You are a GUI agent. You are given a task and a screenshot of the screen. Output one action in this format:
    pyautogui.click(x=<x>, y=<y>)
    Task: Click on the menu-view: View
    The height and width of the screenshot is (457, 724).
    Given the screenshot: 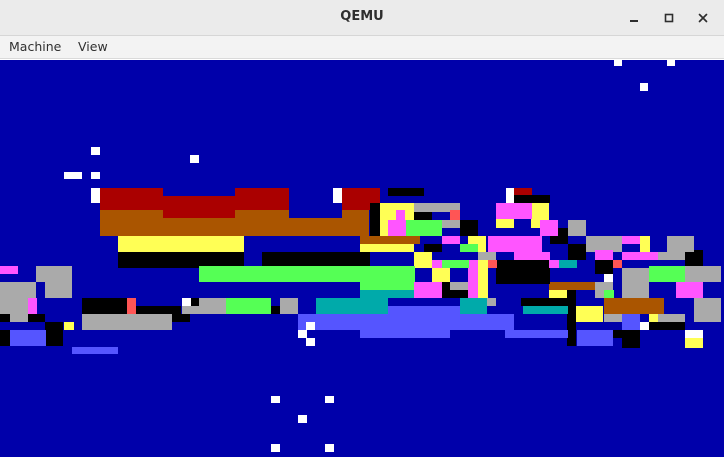 What is the action you would take?
    pyautogui.click(x=93, y=47)
    